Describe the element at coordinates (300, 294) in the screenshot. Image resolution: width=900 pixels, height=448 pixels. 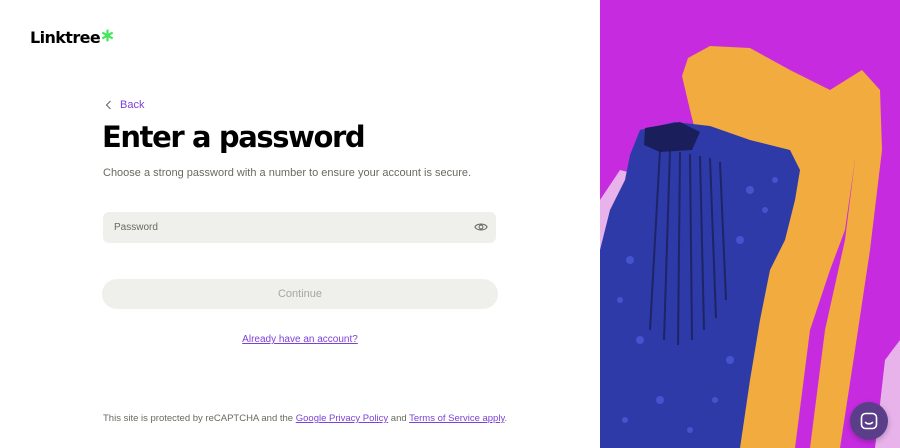
I see `continue-button: Continue` at that location.